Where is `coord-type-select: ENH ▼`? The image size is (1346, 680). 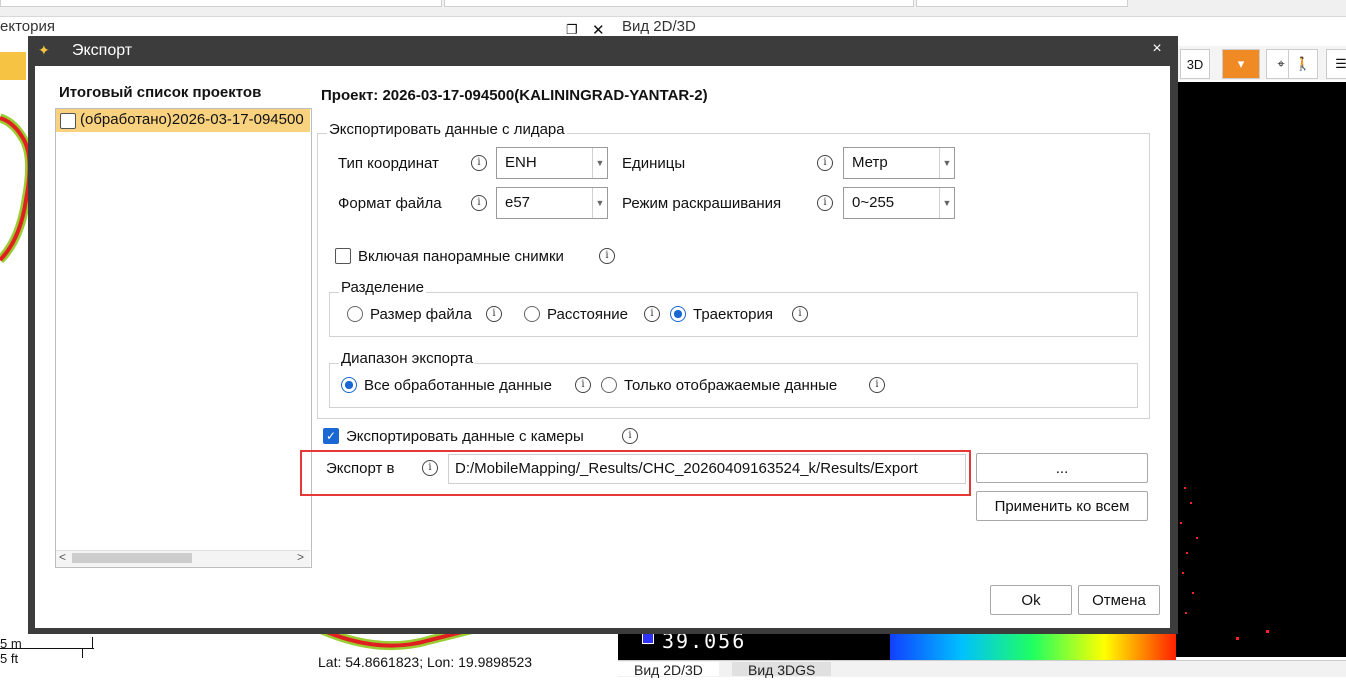 coord-type-select: ENH ▼ is located at coordinates (552, 163).